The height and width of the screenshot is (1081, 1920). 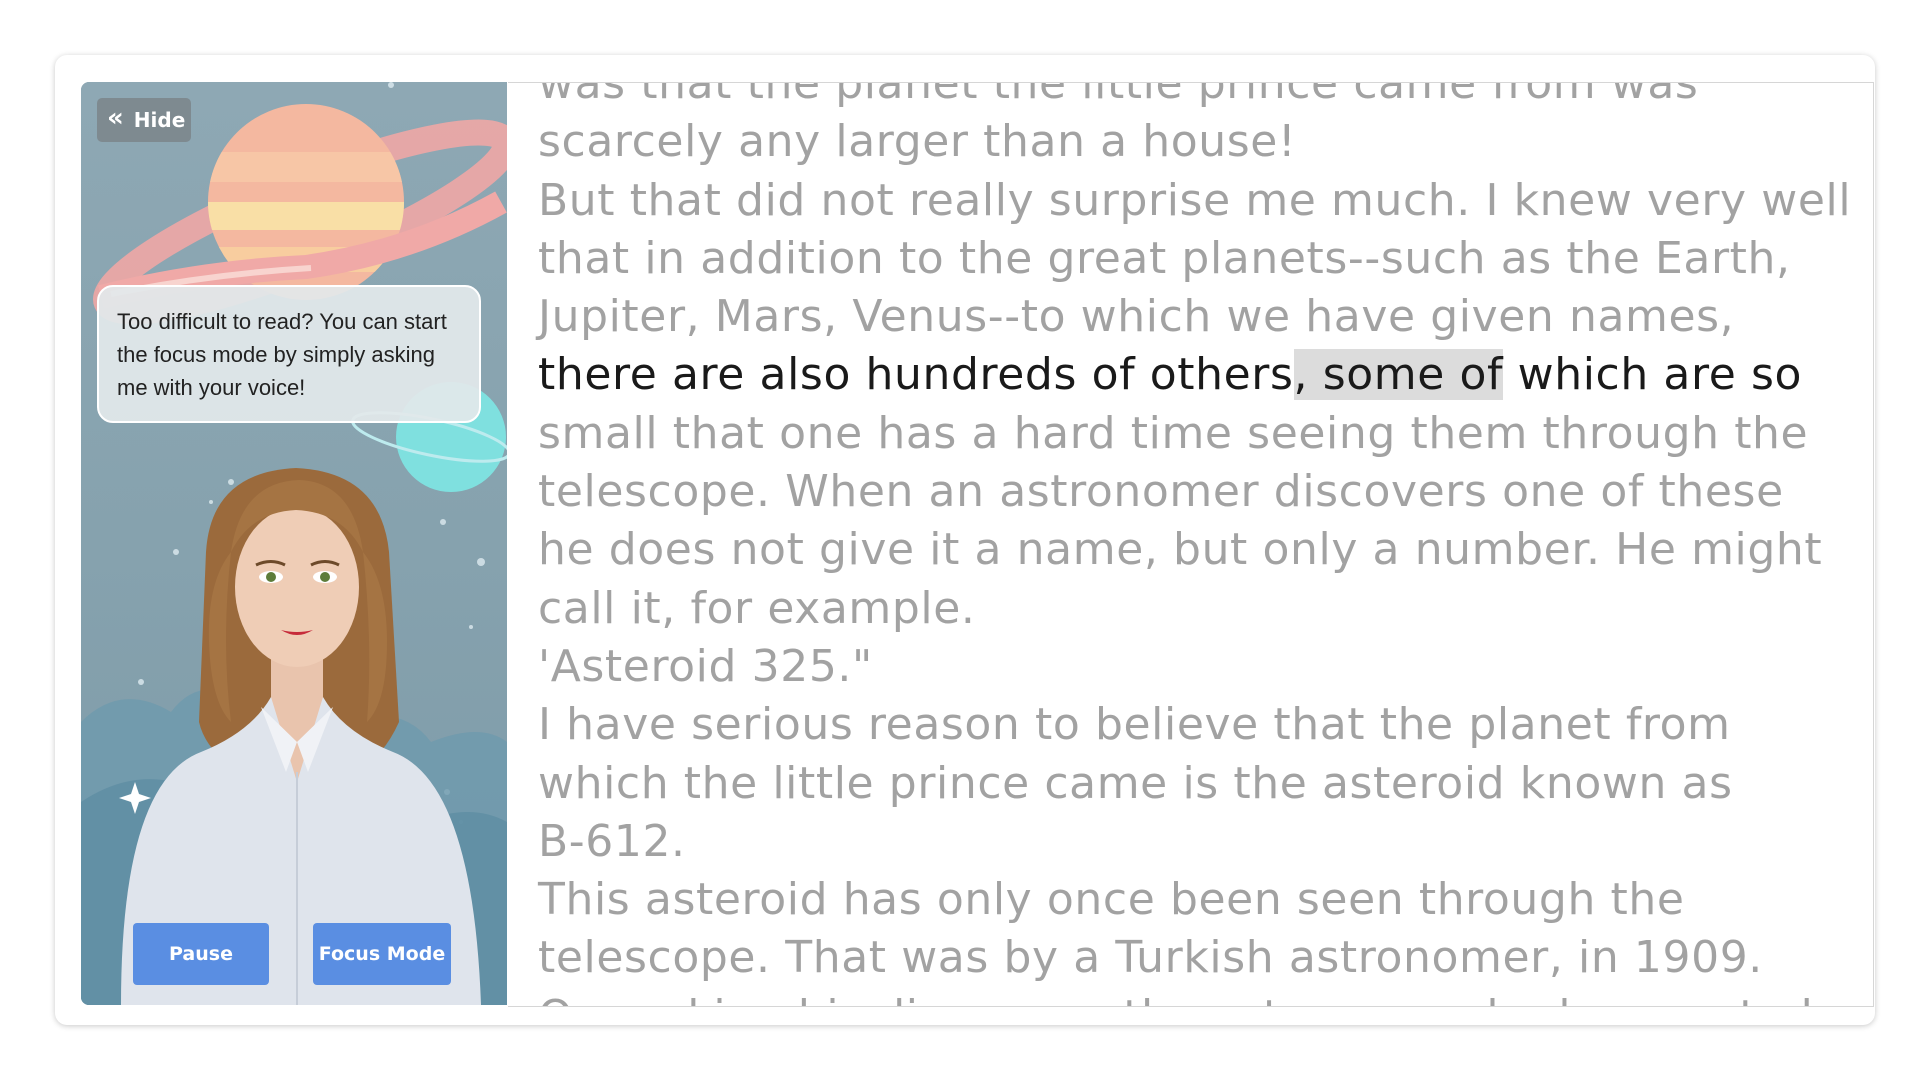 What do you see at coordinates (916, 375) in the screenshot?
I see `current-line-before: there are also hundreds of others` at bounding box center [916, 375].